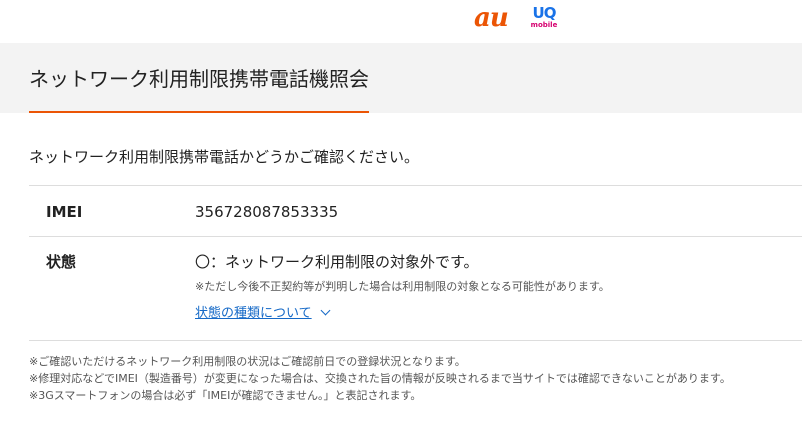 The width and height of the screenshot is (802, 421). I want to click on footnote-line: ※ご確認いただけるネットワーク利用制限の状況はご確認前日での登録状況となります。, so click(247, 361).